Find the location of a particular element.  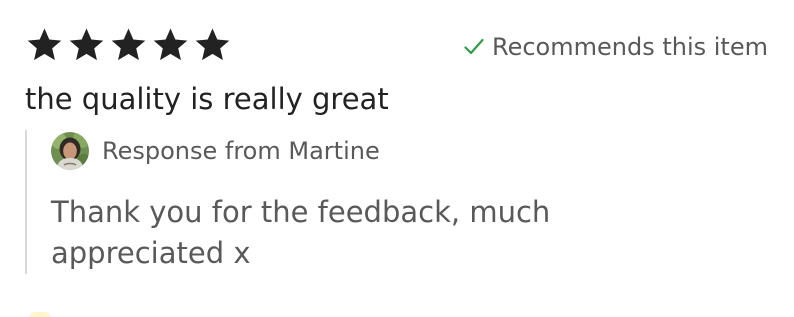

response-header: Response from Martine is located at coordinates (215, 151).